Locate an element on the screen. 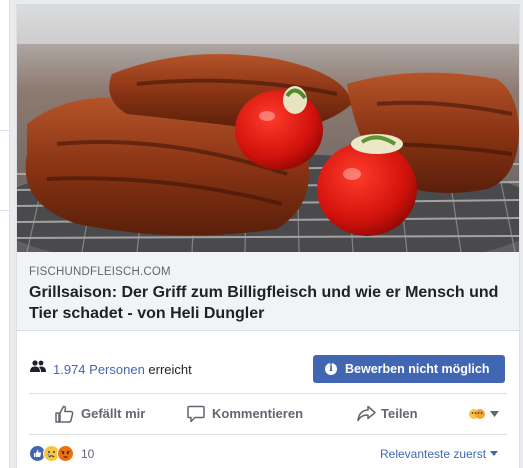 The image size is (523, 468). reach-text: 1.974 Personen erreicht is located at coordinates (122, 369).